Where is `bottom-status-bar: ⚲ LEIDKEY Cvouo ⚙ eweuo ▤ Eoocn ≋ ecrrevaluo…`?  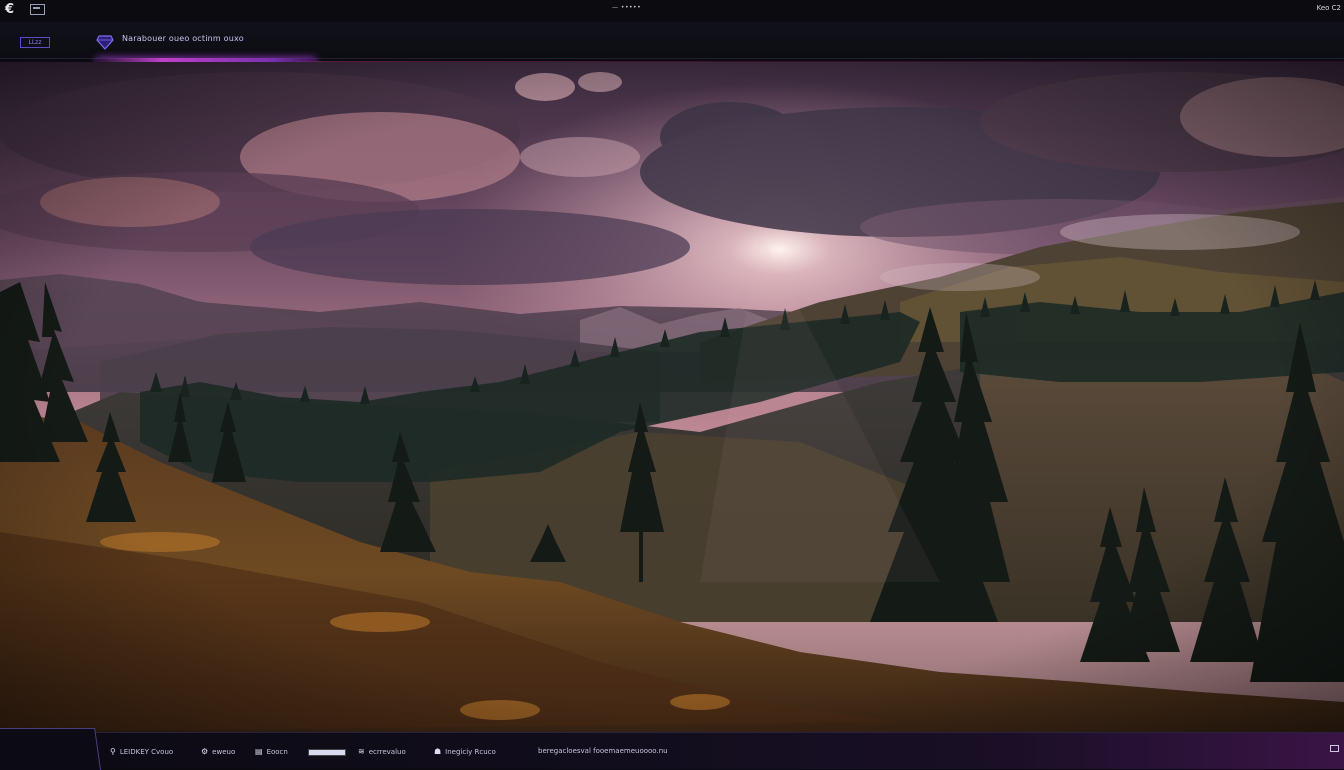
bottom-status-bar: ⚲ LEIDKEY Cvouo ⚙ eweuo ▤ Eoocn ≋ ecrrevaluo… is located at coordinates (672, 749).